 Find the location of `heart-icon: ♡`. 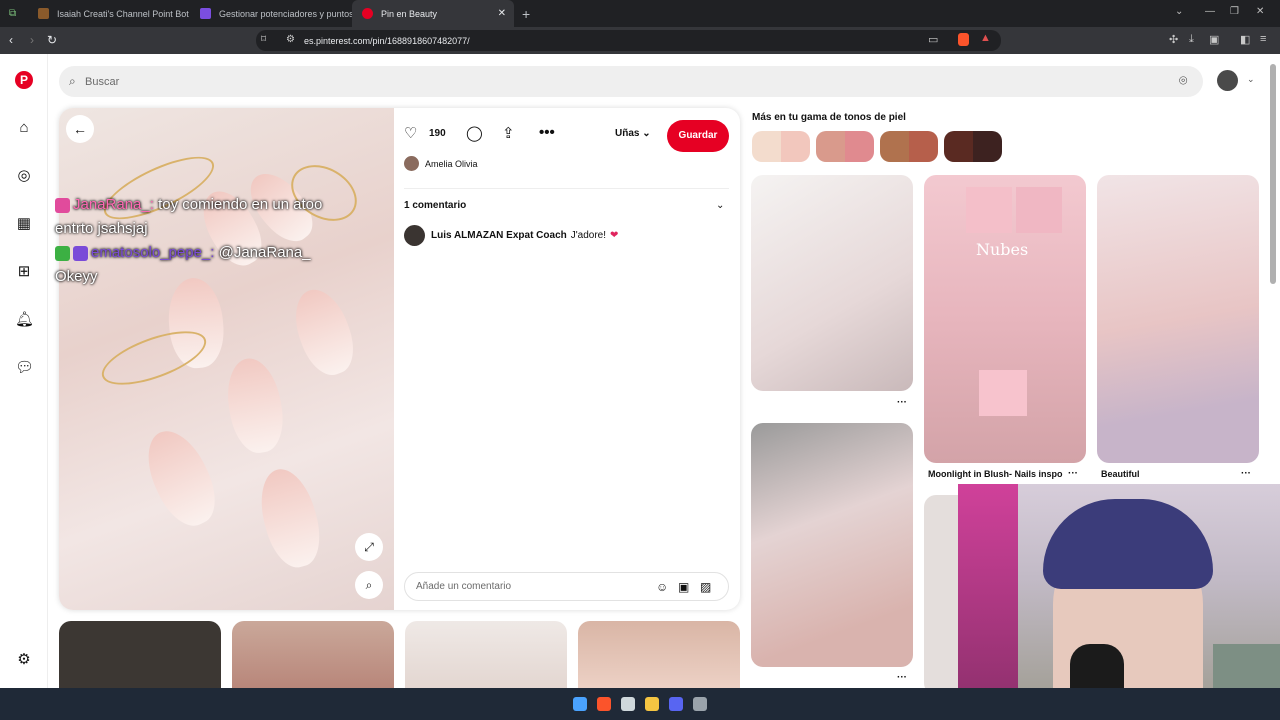

heart-icon: ♡ is located at coordinates (410, 133).